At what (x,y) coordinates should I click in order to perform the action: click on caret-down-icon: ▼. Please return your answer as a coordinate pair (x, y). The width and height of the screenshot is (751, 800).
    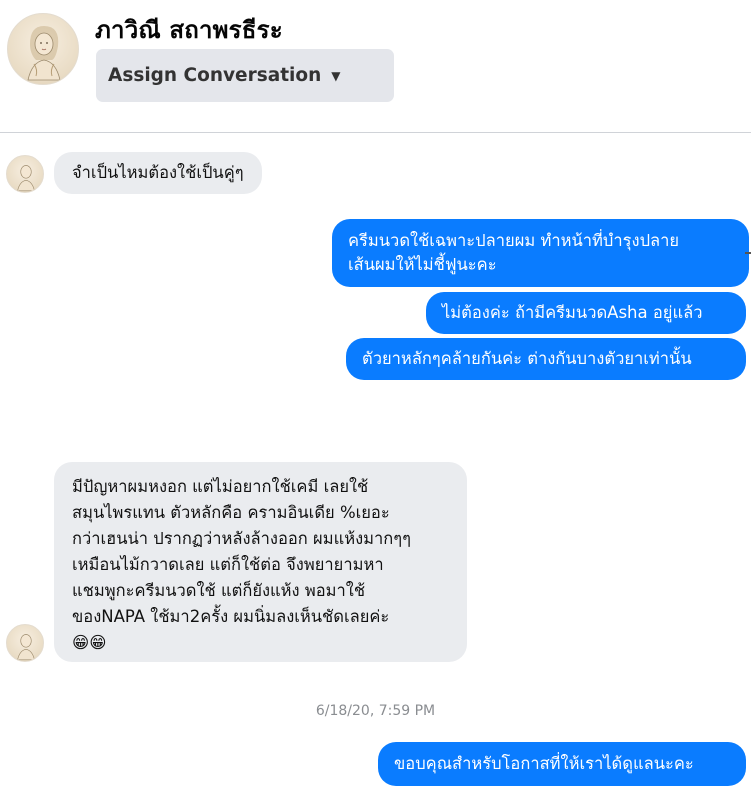
    Looking at the image, I should click on (336, 75).